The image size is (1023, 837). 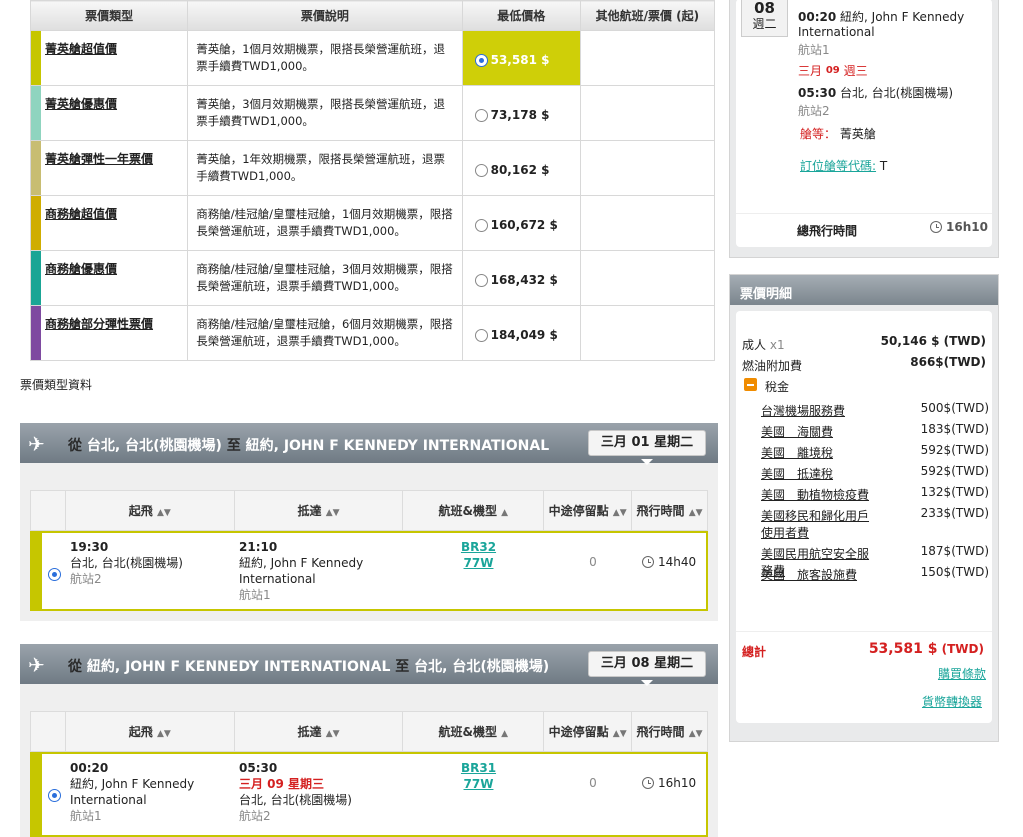 What do you see at coordinates (521, 168) in the screenshot?
I see `fare-price-cell: 80,162 $` at bounding box center [521, 168].